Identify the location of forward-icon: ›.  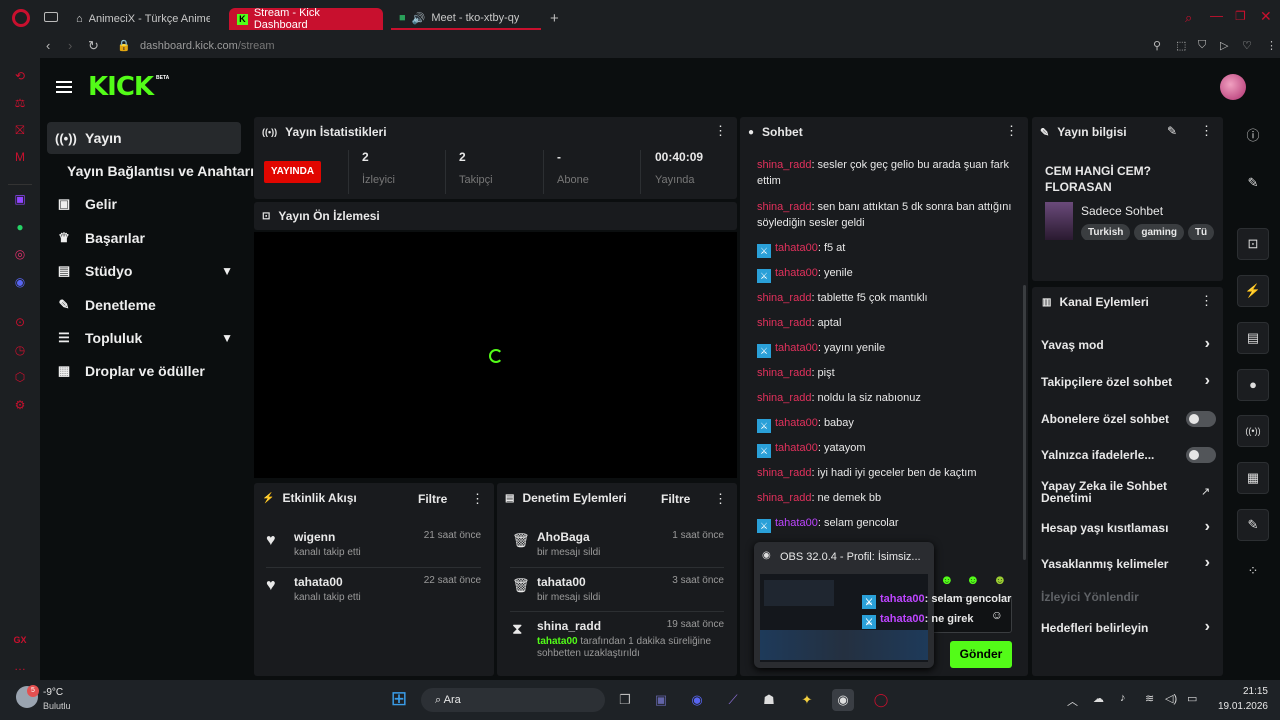
(70, 45).